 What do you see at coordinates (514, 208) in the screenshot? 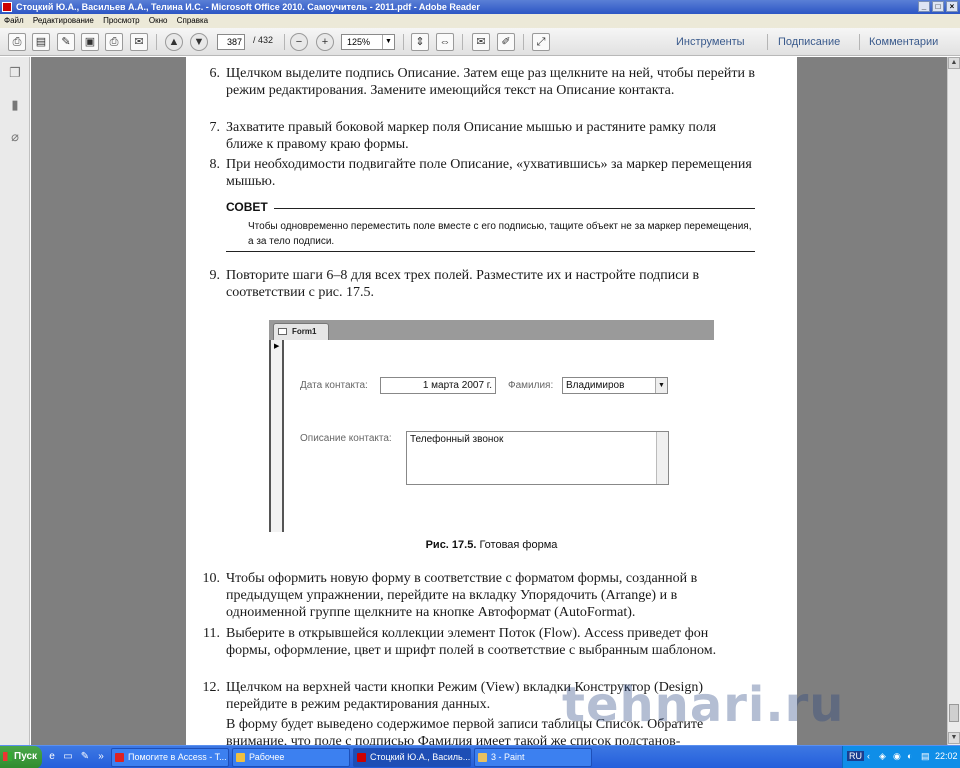
I see `tip-rule-top` at bounding box center [514, 208].